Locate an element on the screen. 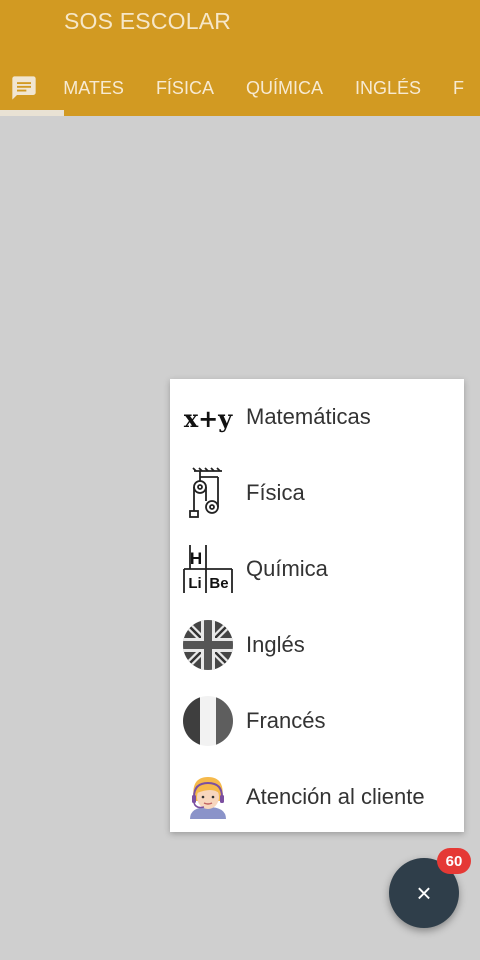 The height and width of the screenshot is (960, 480). chat-icon is located at coordinates (23, 88).